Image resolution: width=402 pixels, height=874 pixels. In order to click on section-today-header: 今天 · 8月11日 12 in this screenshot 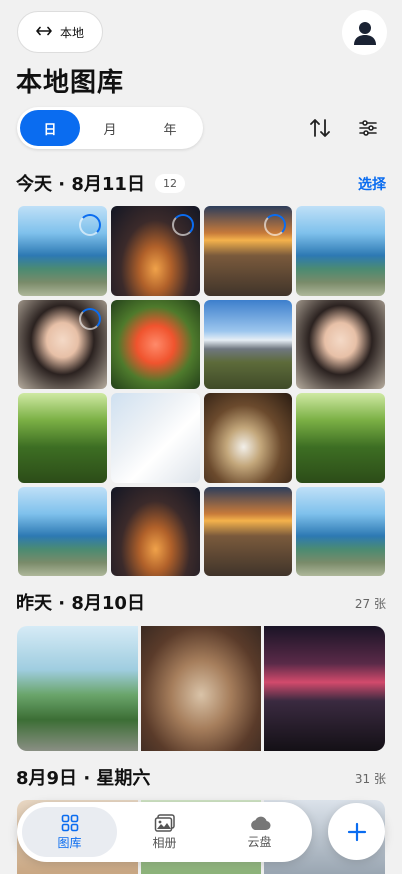, I will do `click(100, 183)`.